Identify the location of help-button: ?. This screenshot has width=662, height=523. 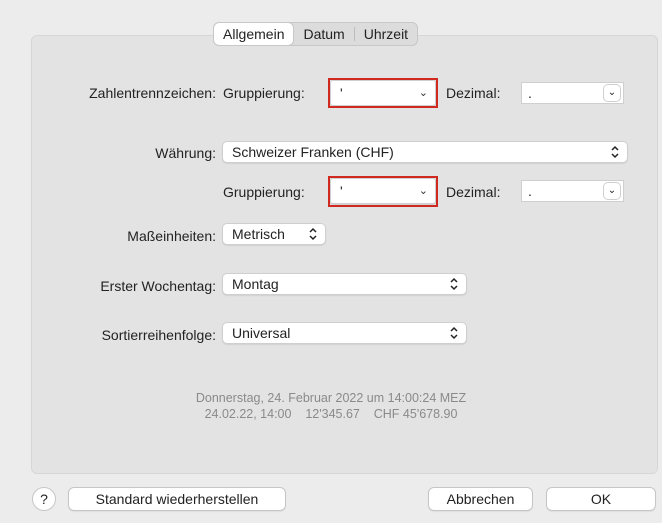
(44, 499).